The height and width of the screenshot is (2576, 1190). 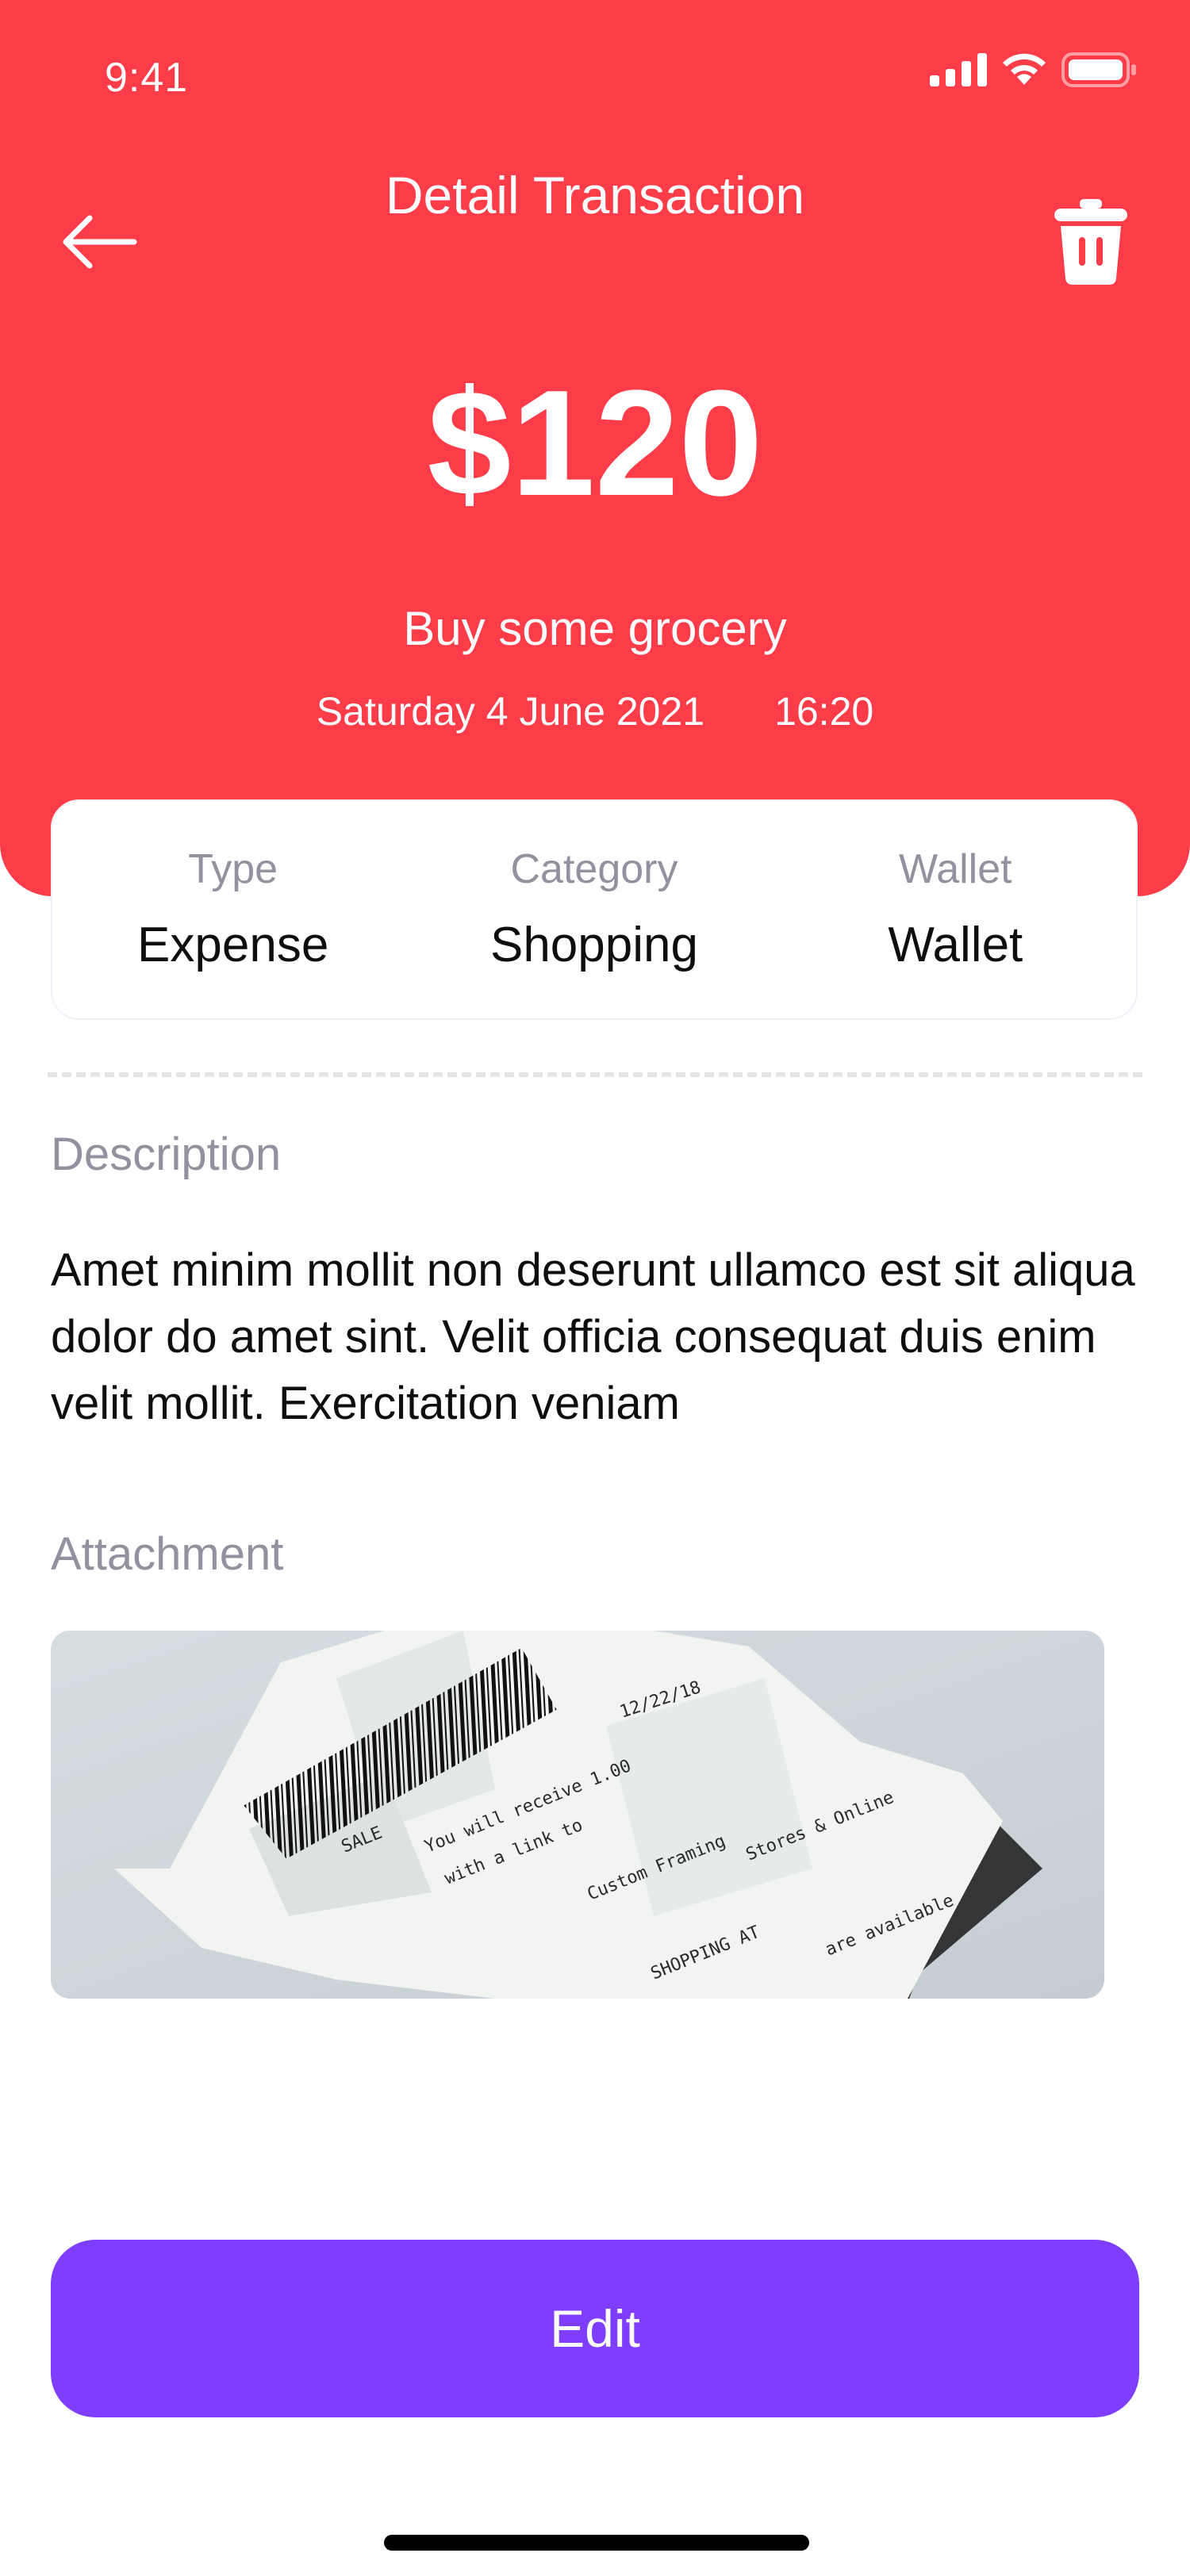 I want to click on type-label: Type, so click(x=233, y=869).